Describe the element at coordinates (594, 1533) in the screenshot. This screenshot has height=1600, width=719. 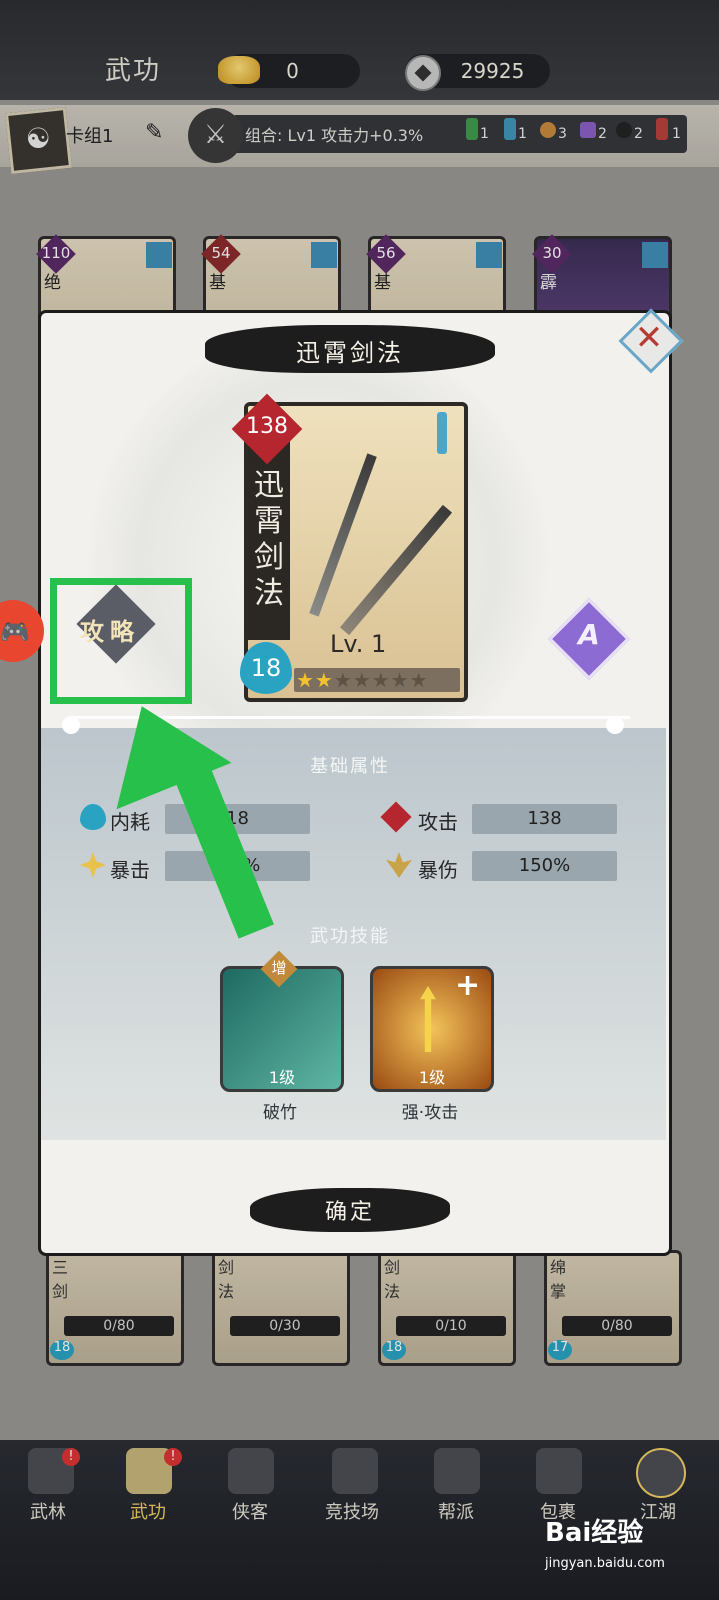
I see `watermark-logo: Bai经验` at that location.